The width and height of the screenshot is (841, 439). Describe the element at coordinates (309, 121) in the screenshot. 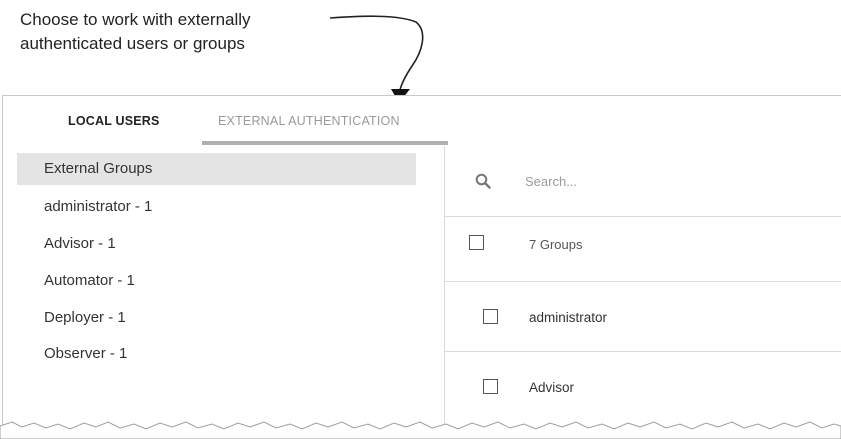

I see `tab-external-authentication: EXTERNAL AUTHENTICATION` at that location.